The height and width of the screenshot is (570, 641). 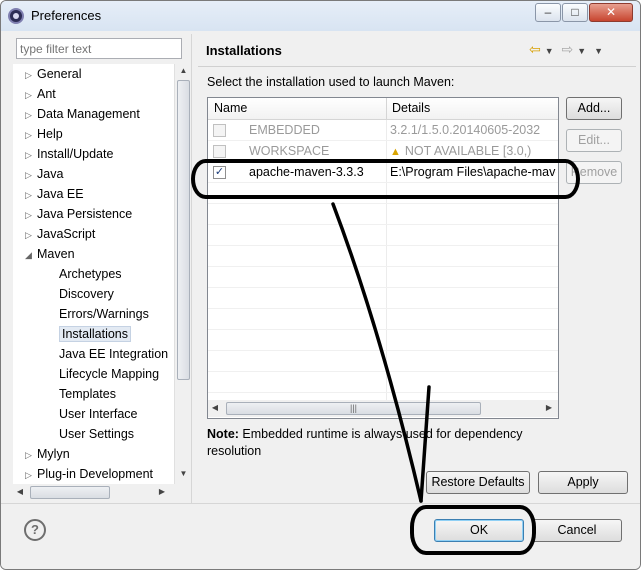 What do you see at coordinates (31, 255) in the screenshot?
I see `expanded-arrow-icon: ◢` at bounding box center [31, 255].